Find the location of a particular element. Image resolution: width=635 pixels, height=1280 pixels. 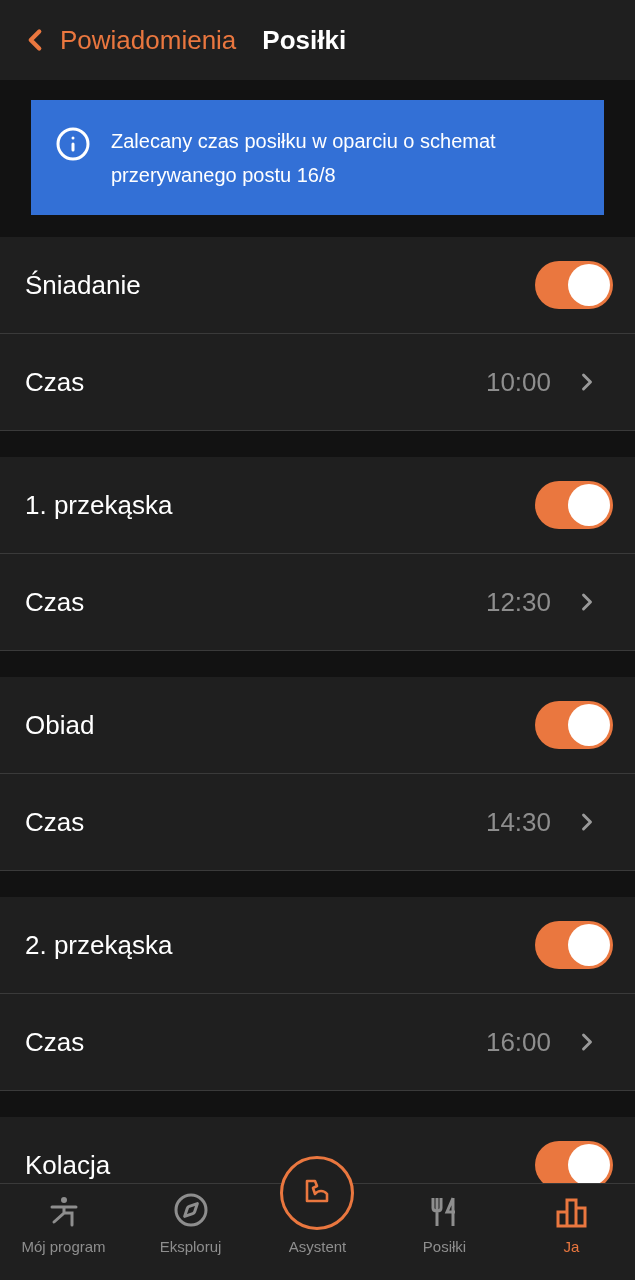

time-row: Czas 10:00 is located at coordinates (317, 382).